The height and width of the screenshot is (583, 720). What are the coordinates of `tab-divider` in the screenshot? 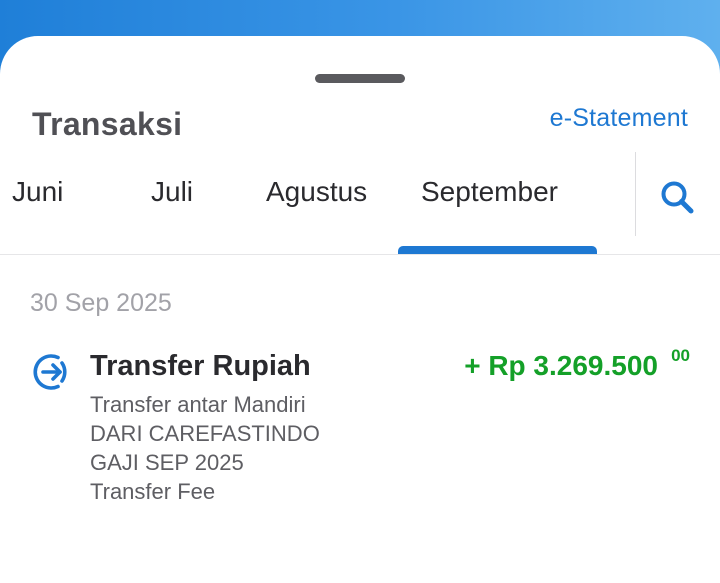 It's located at (635, 194).